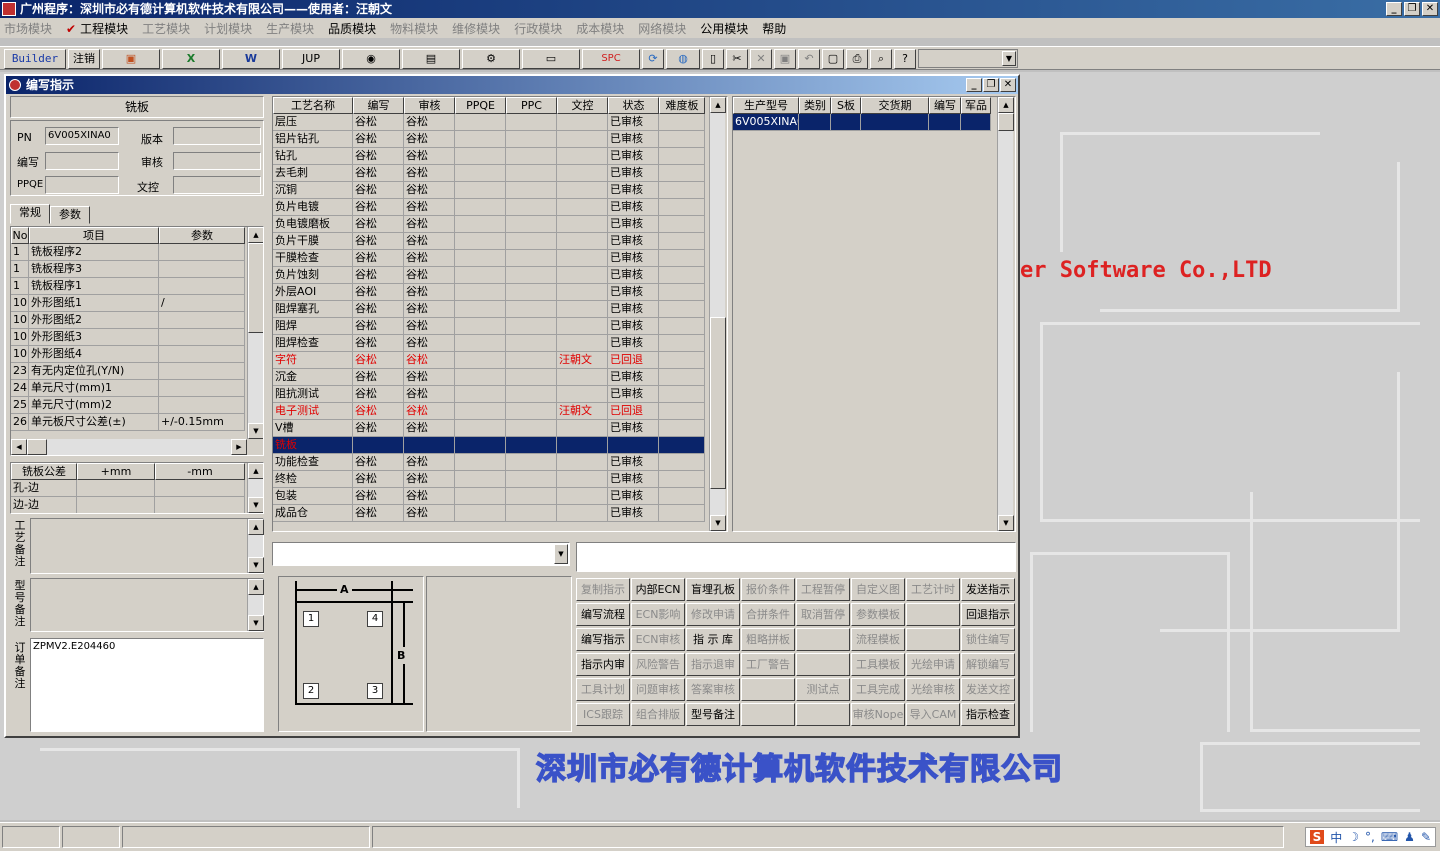  Describe the element at coordinates (1370, 837) in the screenshot. I see `punctuation-icon: °,` at that location.